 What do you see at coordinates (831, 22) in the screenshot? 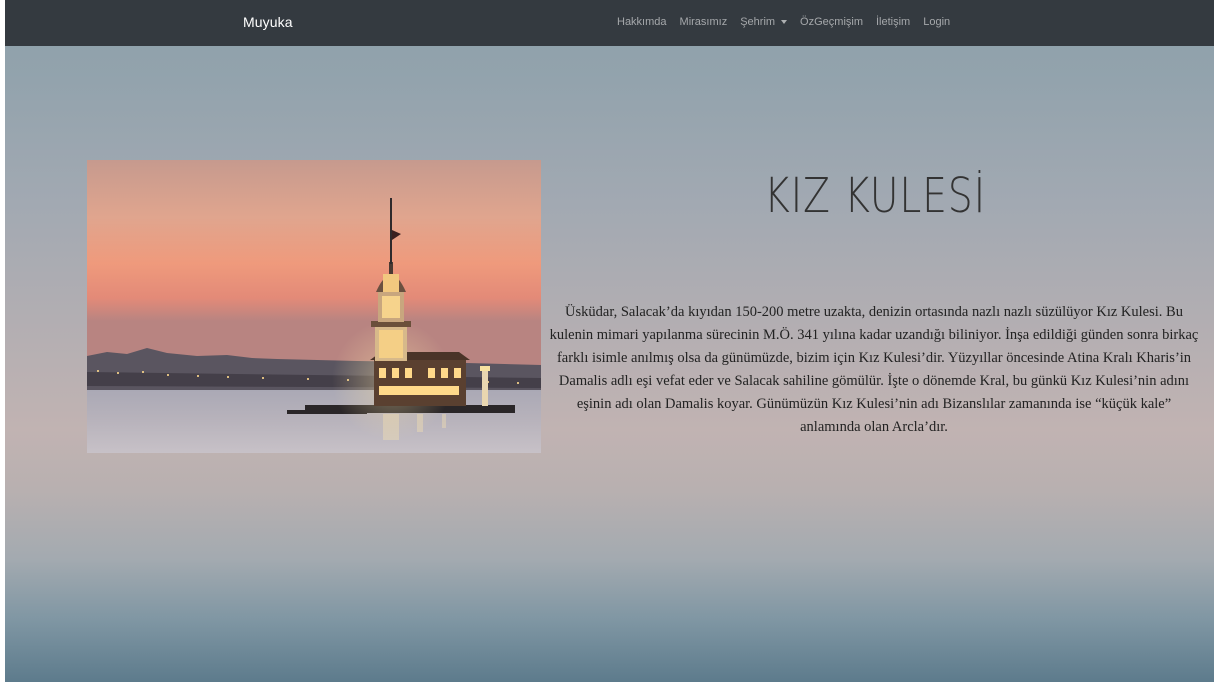
I see `nav-link-ozgecmisim: ÖzGeçmişim` at bounding box center [831, 22].